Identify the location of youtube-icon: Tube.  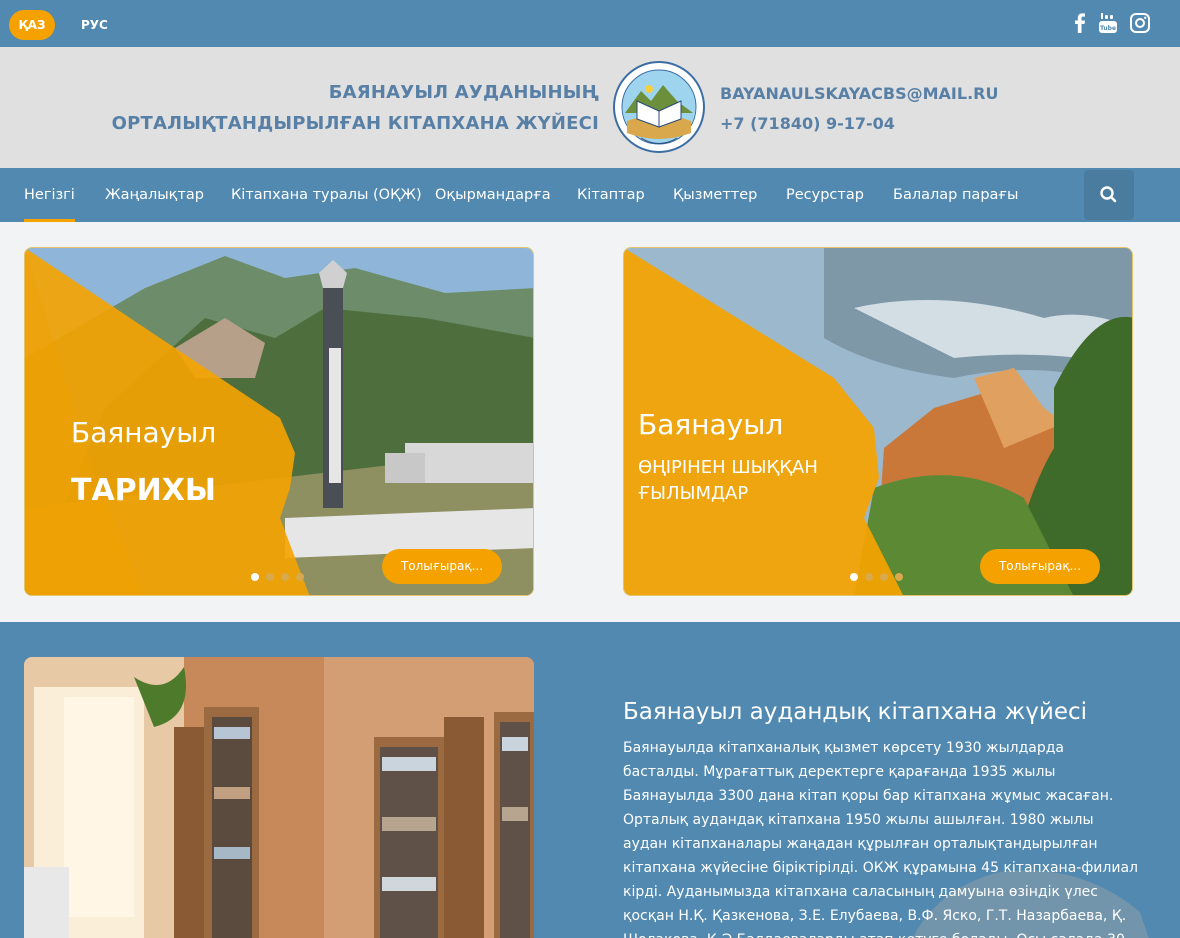
(1108, 23).